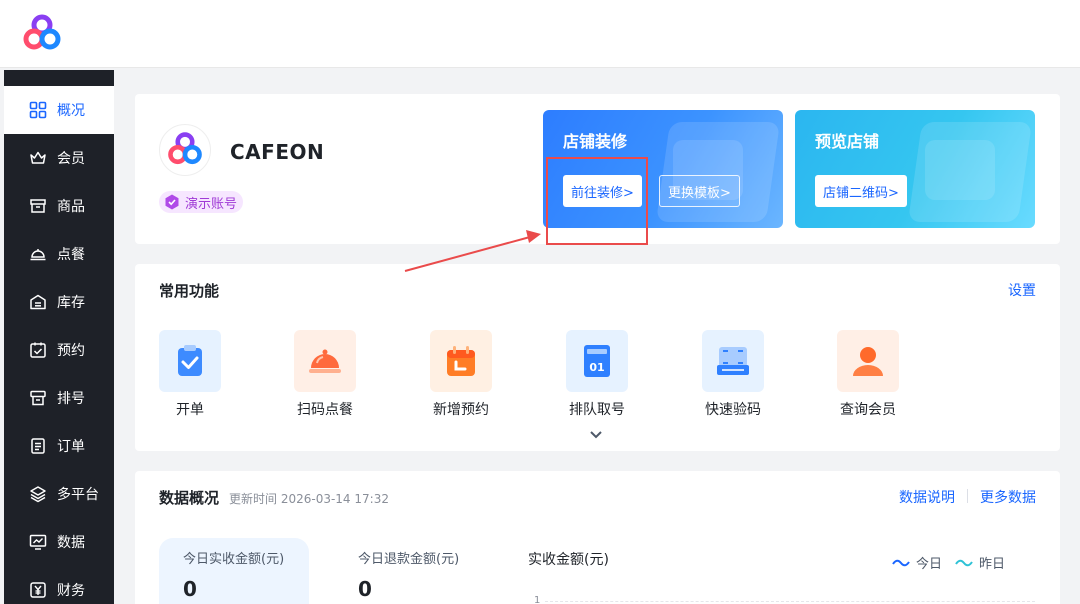  I want to click on func-label: 开单, so click(190, 410).